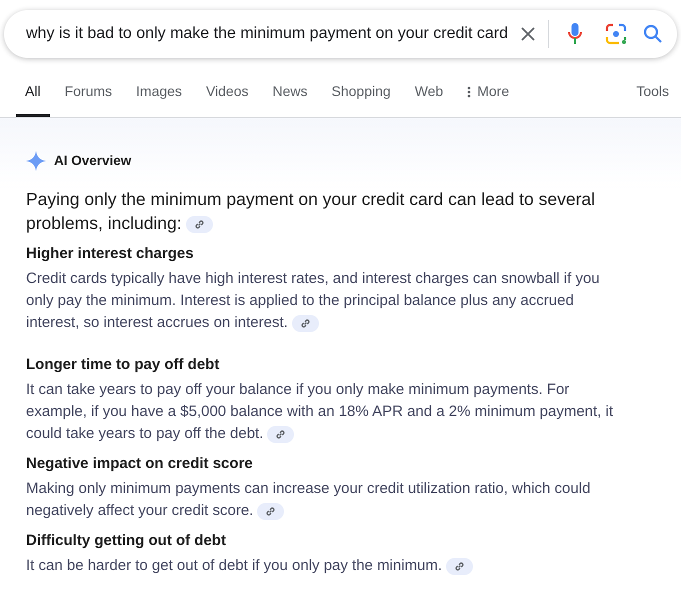 The image size is (681, 593). Describe the element at coordinates (36, 161) in the screenshot. I see `sparkle-icon` at that location.